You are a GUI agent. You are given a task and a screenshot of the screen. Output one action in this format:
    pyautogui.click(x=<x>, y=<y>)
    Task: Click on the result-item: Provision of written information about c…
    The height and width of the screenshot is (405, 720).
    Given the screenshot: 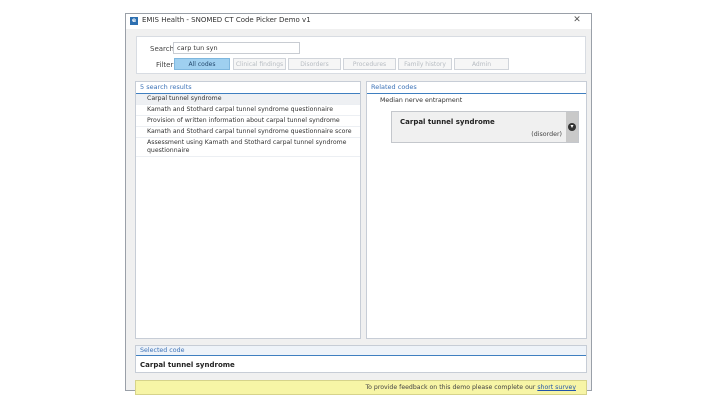 What is the action you would take?
    pyautogui.click(x=248, y=121)
    